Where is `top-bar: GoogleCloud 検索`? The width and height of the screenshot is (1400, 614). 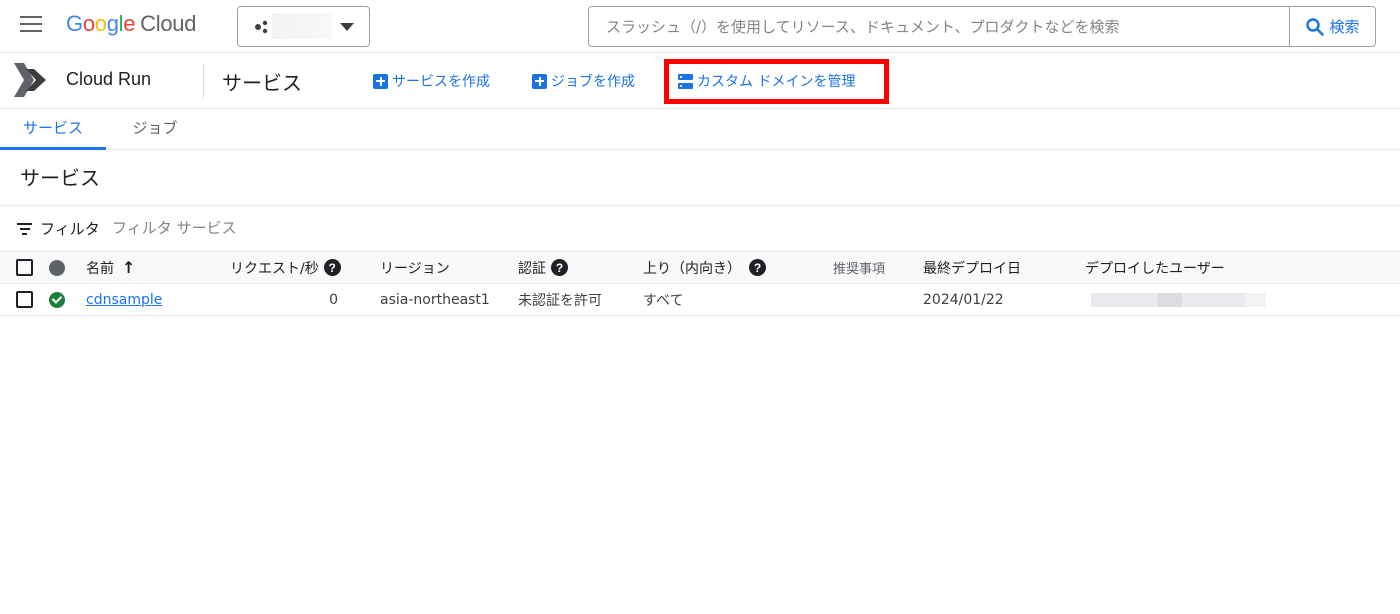 top-bar: GoogleCloud 検索 is located at coordinates (700, 26).